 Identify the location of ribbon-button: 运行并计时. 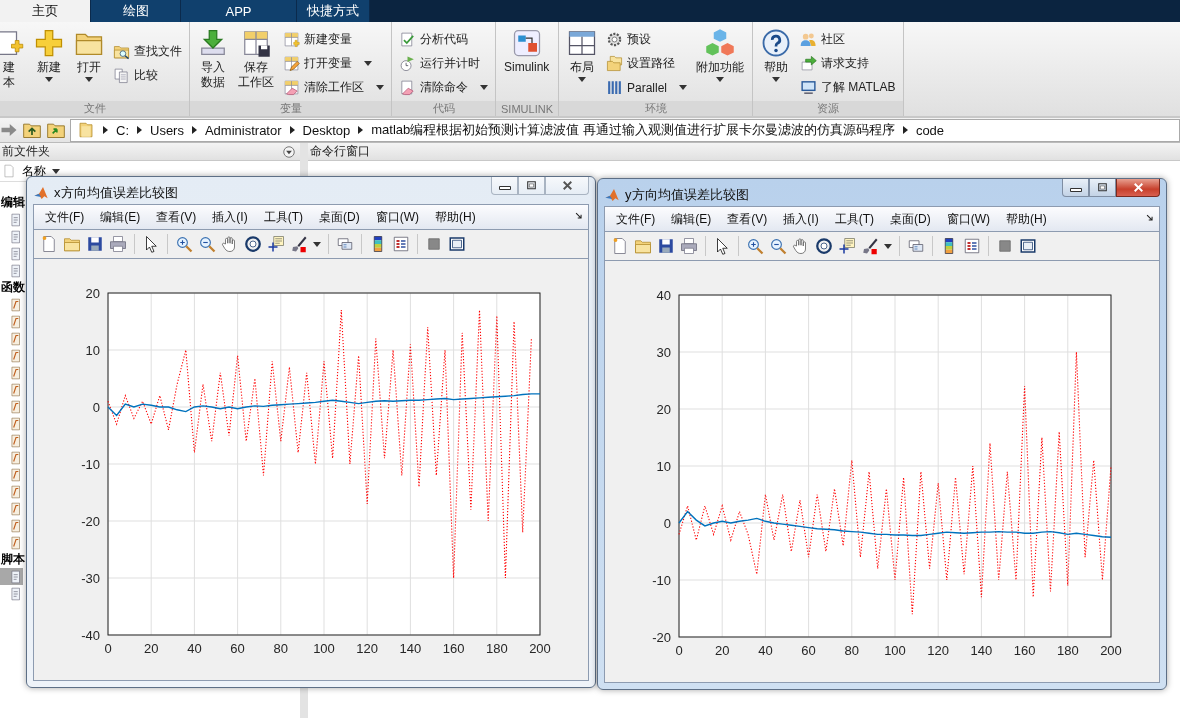
(443, 63).